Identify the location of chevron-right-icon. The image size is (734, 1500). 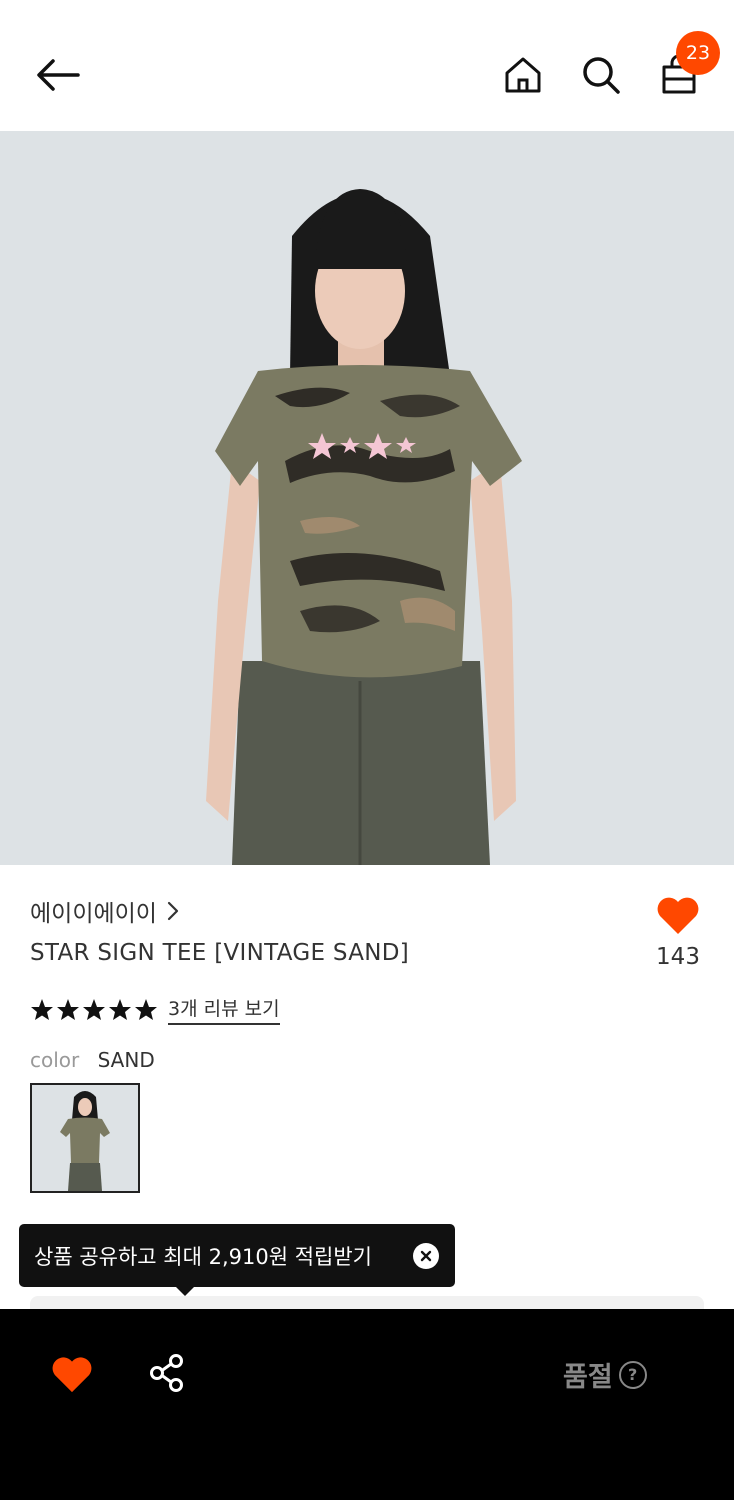
(173, 911).